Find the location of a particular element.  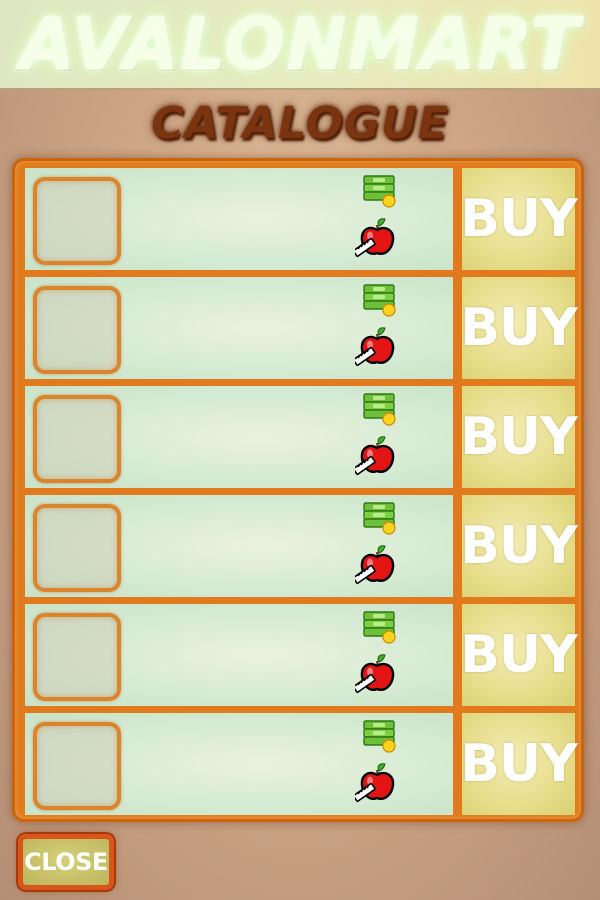

store-banner: AVALONMART is located at coordinates (300, 45).